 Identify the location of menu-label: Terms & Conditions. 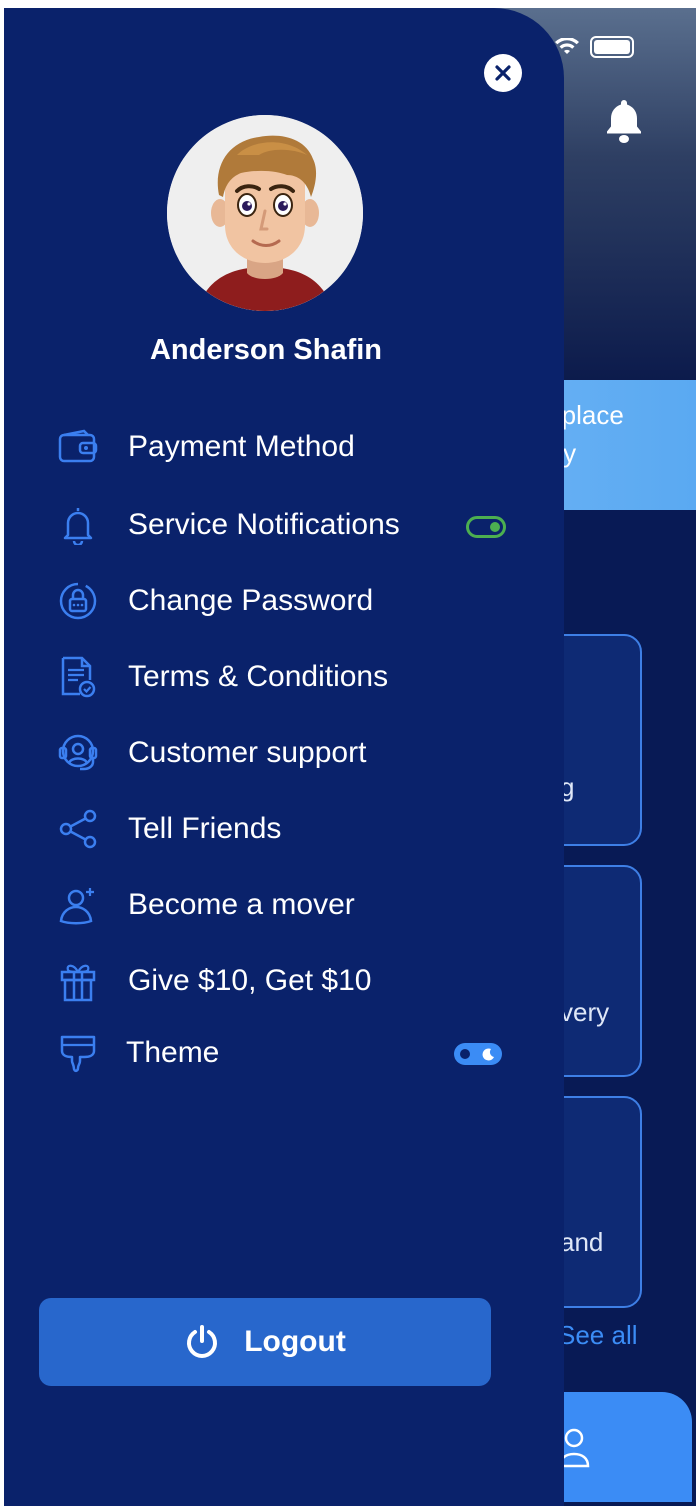
(258, 676).